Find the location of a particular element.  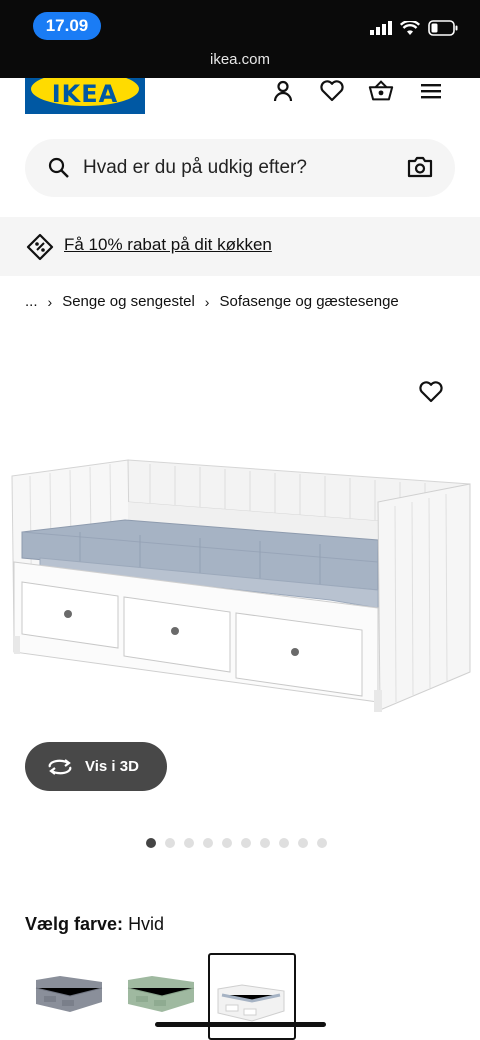

promo-banner: Få 10% rabat på dit køkken is located at coordinates (240, 246).